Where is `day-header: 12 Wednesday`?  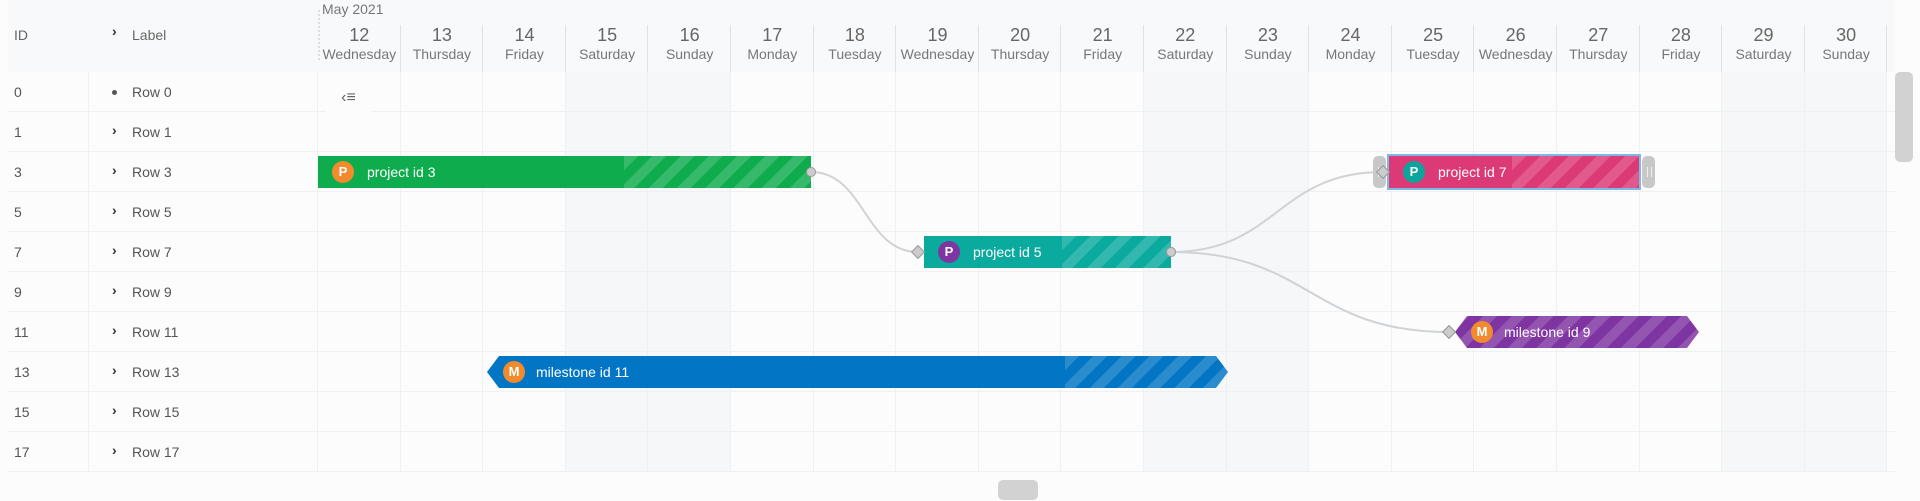 day-header: 12 Wednesday is located at coordinates (359, 48).